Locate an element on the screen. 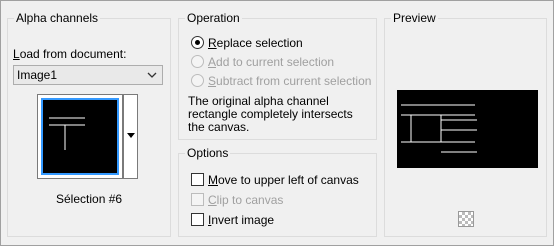  add-to-selection-text: dd to current selection is located at coordinates (275, 62).